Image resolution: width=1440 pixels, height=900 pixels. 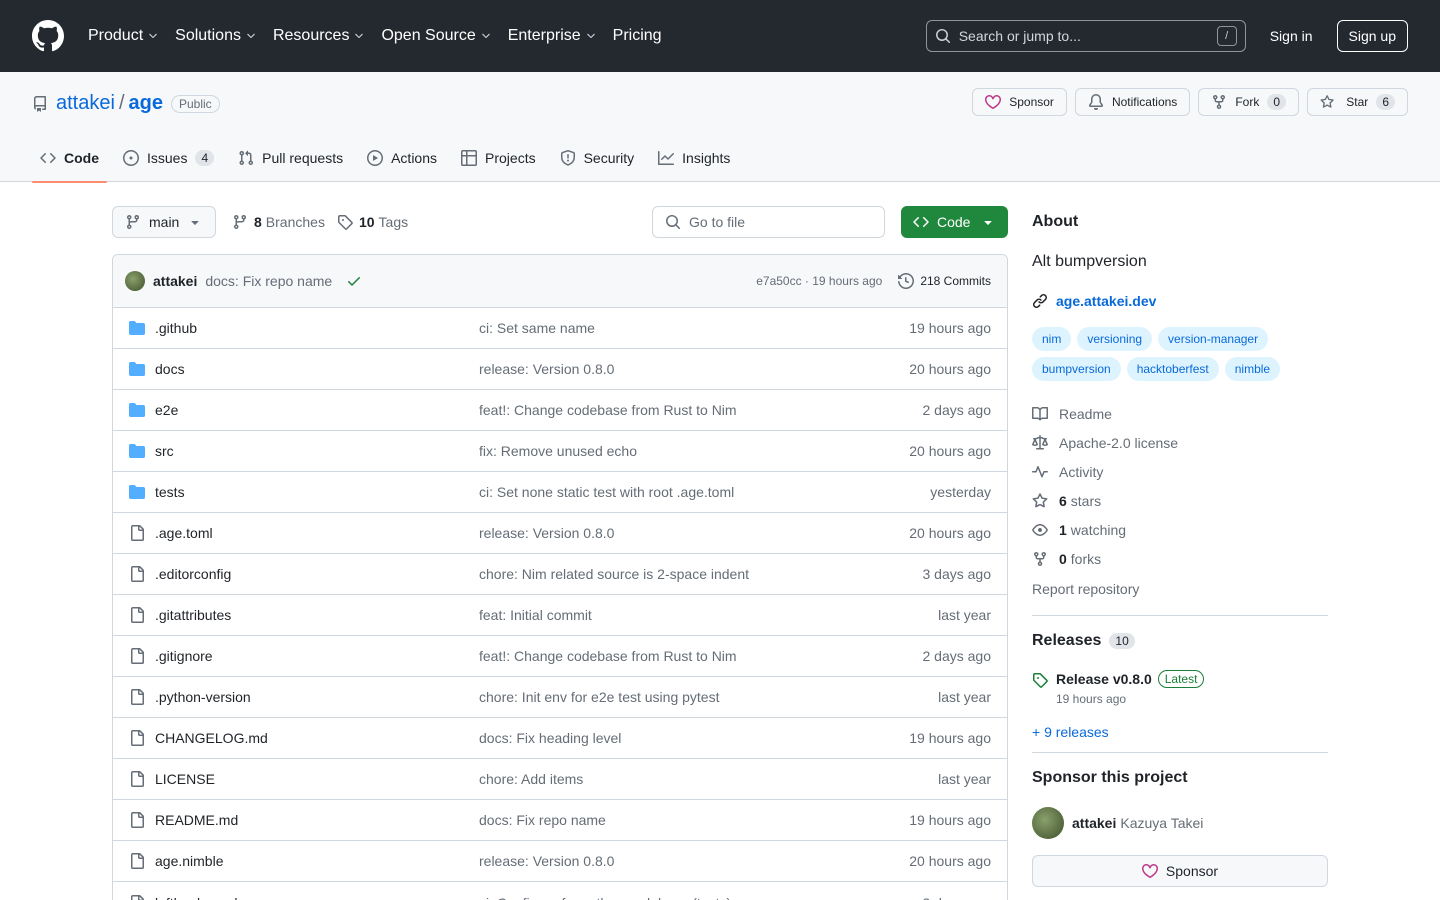 What do you see at coordinates (268, 281) in the screenshot?
I see `commit-message-link: docs: Fix repo name` at bounding box center [268, 281].